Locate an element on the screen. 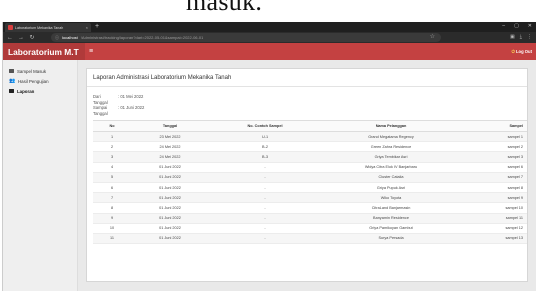  sidebar-item-hasil-pengujian: 👥 Hasil Pengujian is located at coordinates (40, 81).